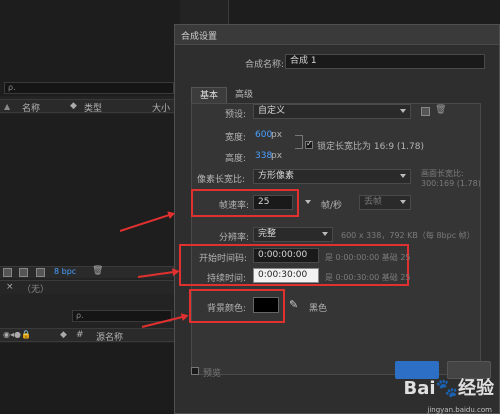 The width and height of the screenshot is (500, 414). What do you see at coordinates (40, 272) in the screenshot?
I see `new-comp-icon` at bounding box center [40, 272].